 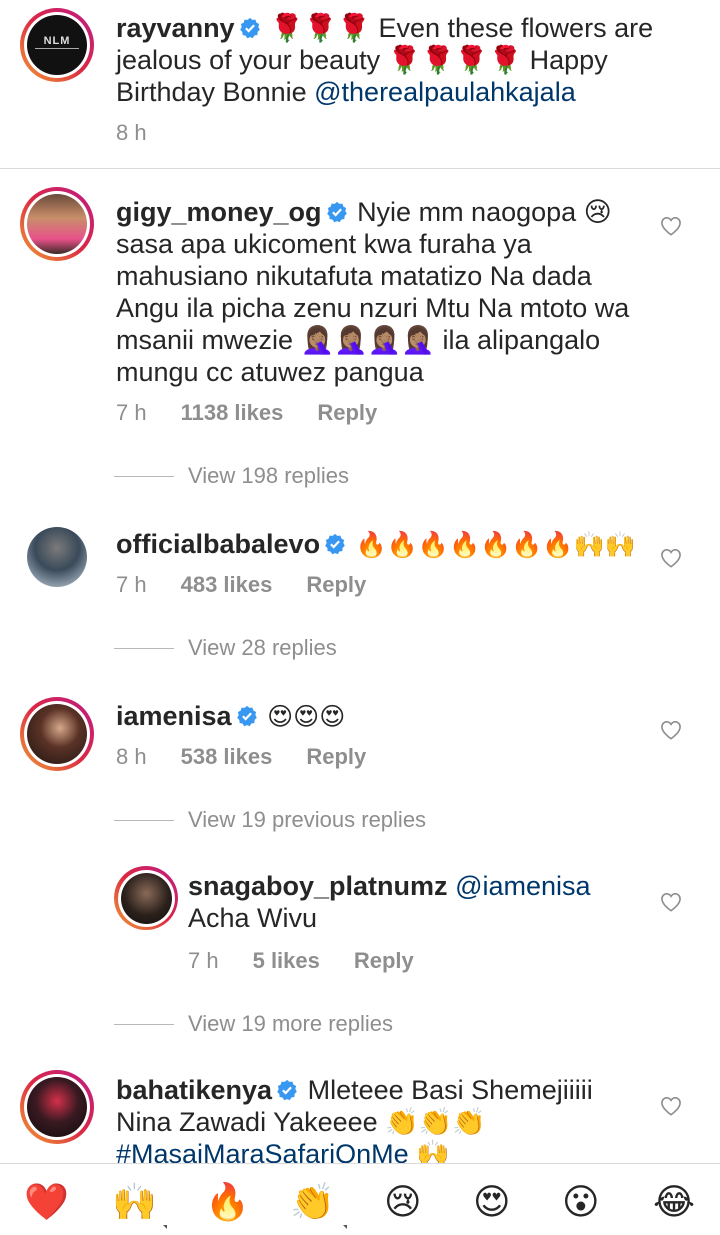 What do you see at coordinates (253, 918) in the screenshot?
I see `comment-text-snagaboy-platnumz: Acha Wivu` at bounding box center [253, 918].